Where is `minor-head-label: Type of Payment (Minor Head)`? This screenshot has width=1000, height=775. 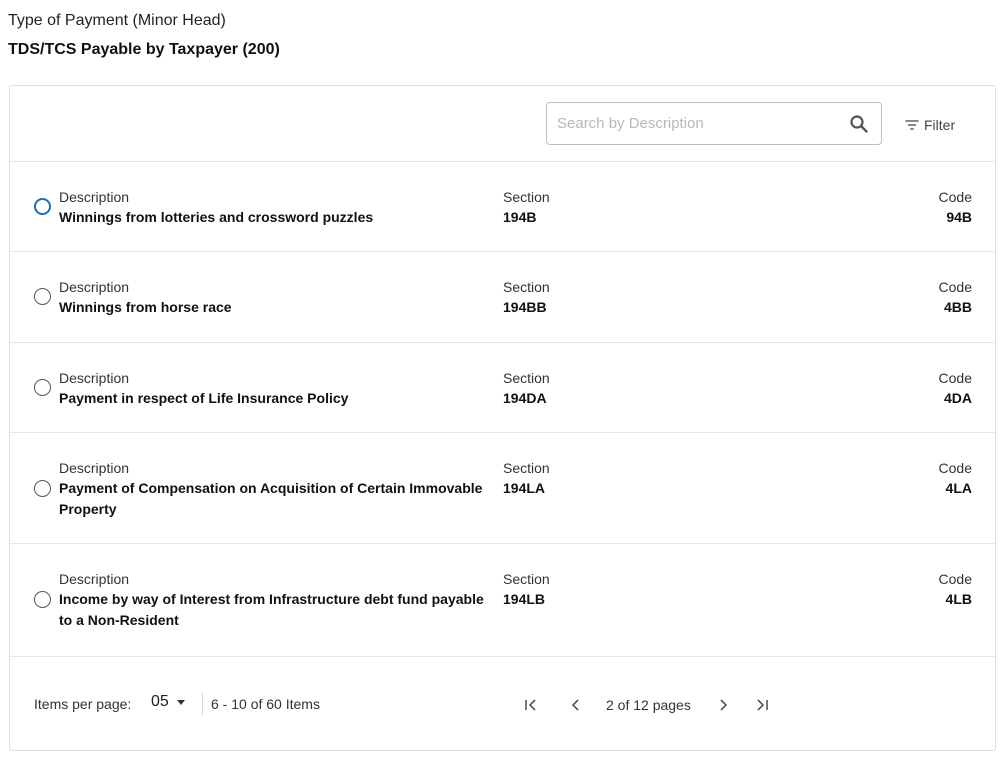
minor-head-label: Type of Payment (Minor Head) is located at coordinates (117, 20).